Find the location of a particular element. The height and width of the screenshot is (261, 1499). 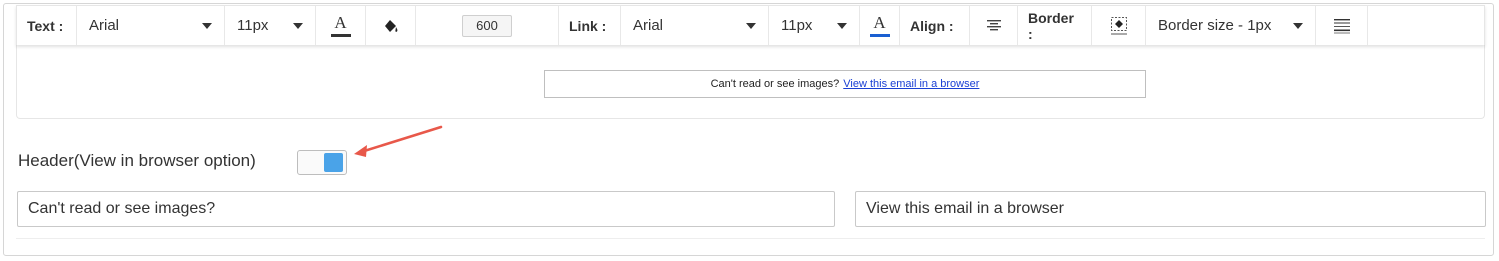

border-style-button is located at coordinates (1119, 25).